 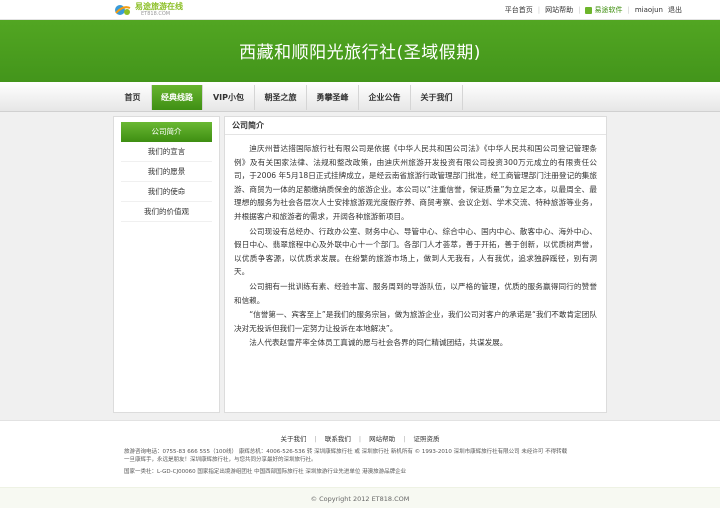 I want to click on copyright: © Copyright 2012 ET818.COM, so click(x=360, y=499).